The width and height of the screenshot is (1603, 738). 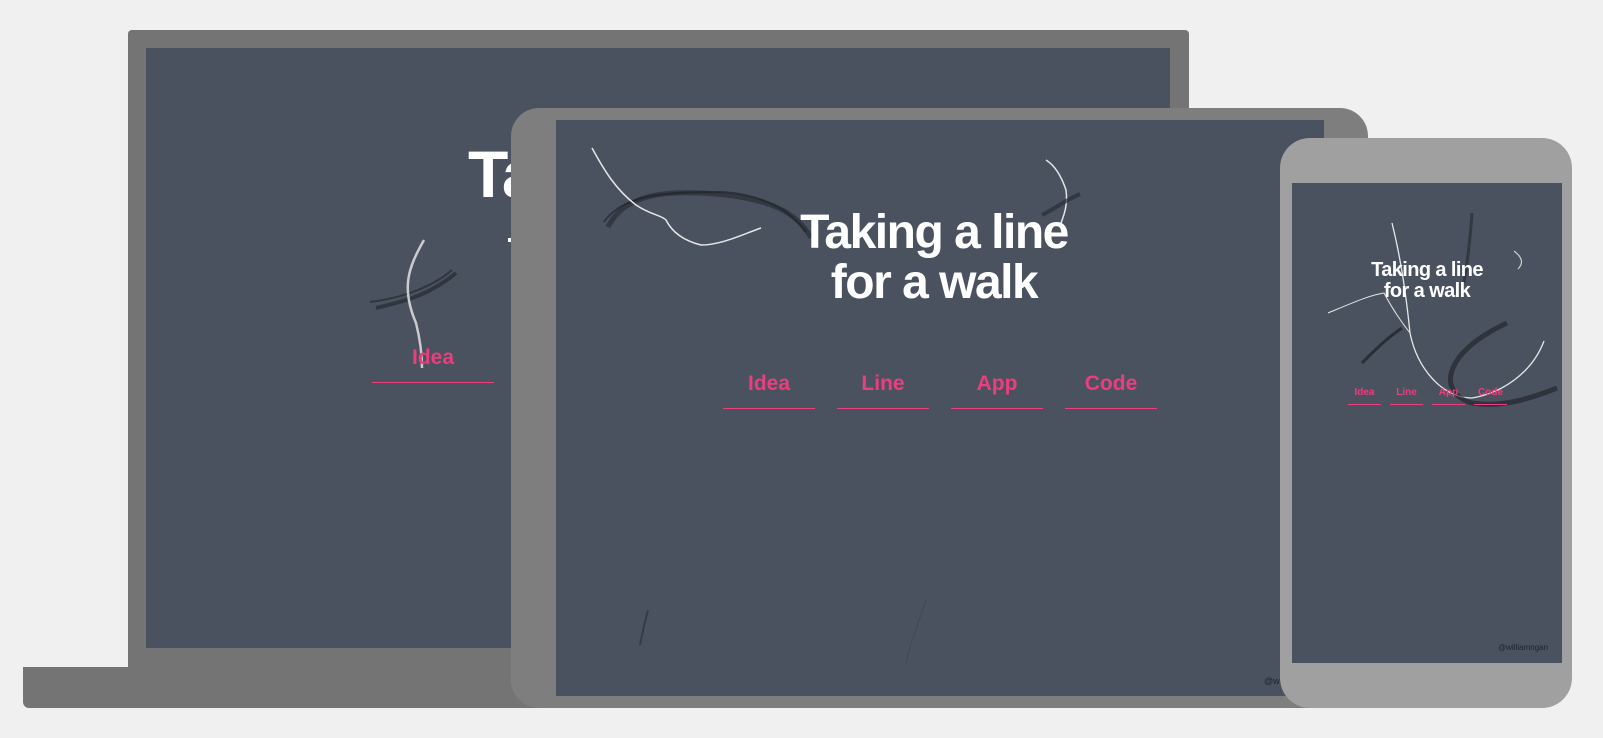 I want to click on tablet-nav-app: App, so click(x=997, y=390).